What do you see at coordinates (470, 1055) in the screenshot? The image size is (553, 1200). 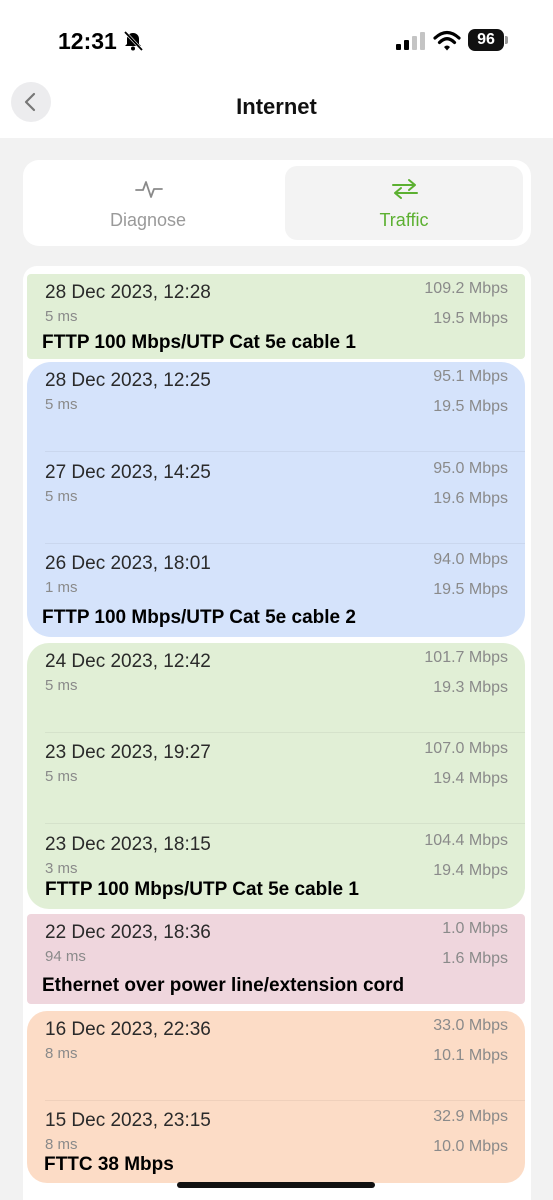 I see `result-upload: 10.1 Mbps` at bounding box center [470, 1055].